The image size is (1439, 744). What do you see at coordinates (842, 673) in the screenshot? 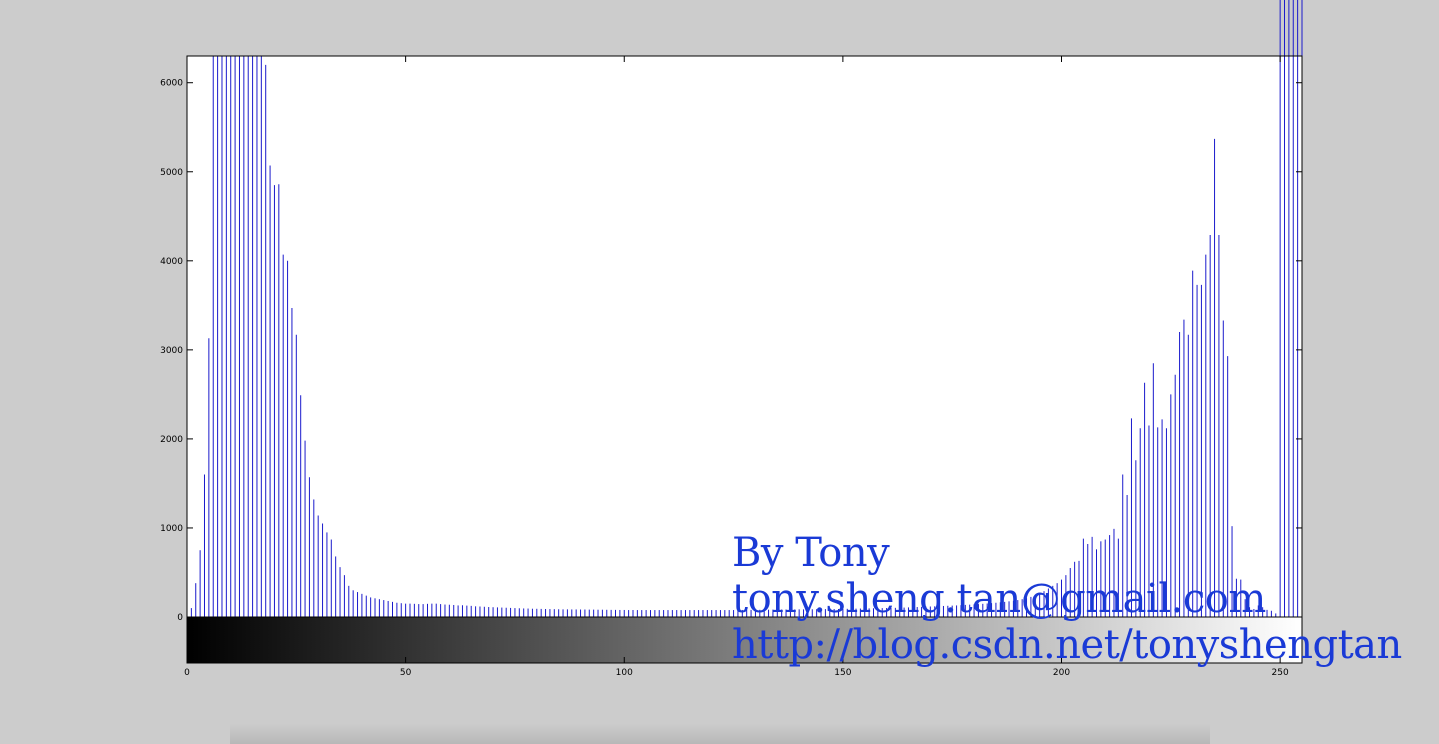
I see `x-tick-label: 150` at bounding box center [842, 673].